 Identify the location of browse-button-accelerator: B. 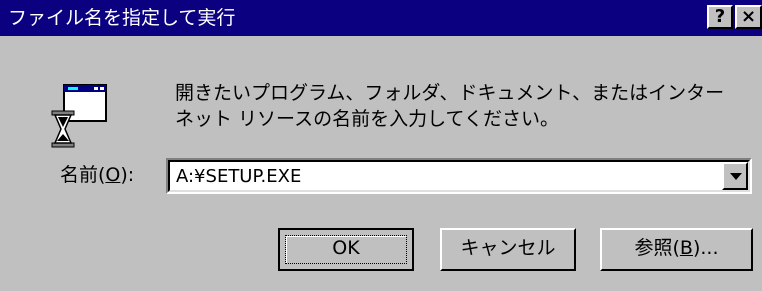
(686, 248).